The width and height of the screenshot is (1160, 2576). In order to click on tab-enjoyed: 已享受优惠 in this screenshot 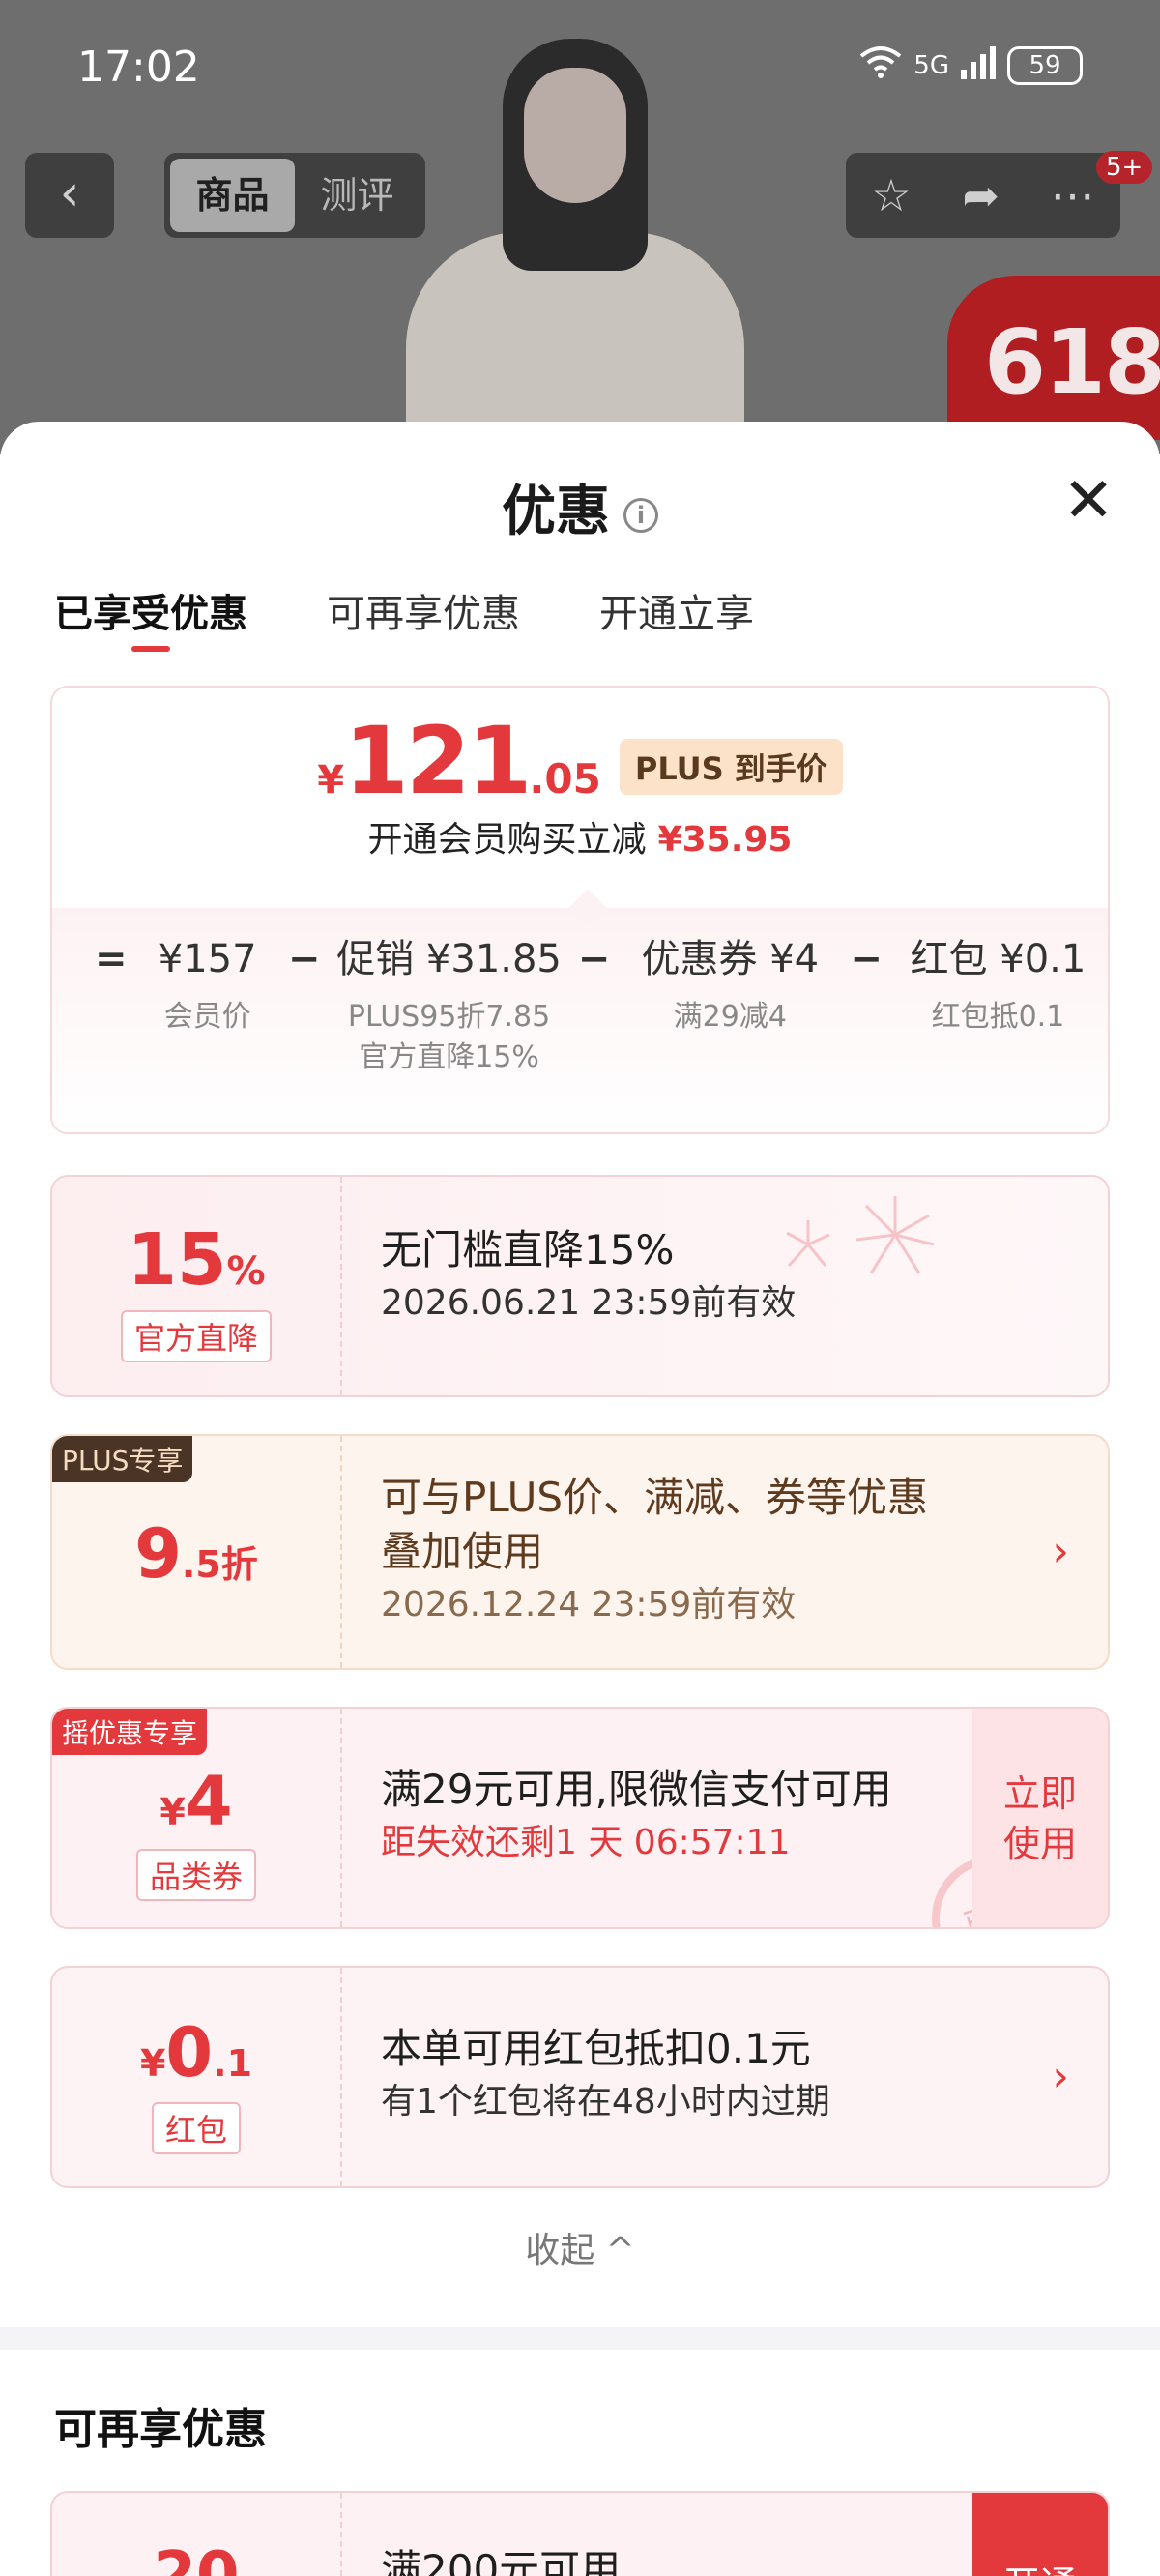, I will do `click(151, 617)`.